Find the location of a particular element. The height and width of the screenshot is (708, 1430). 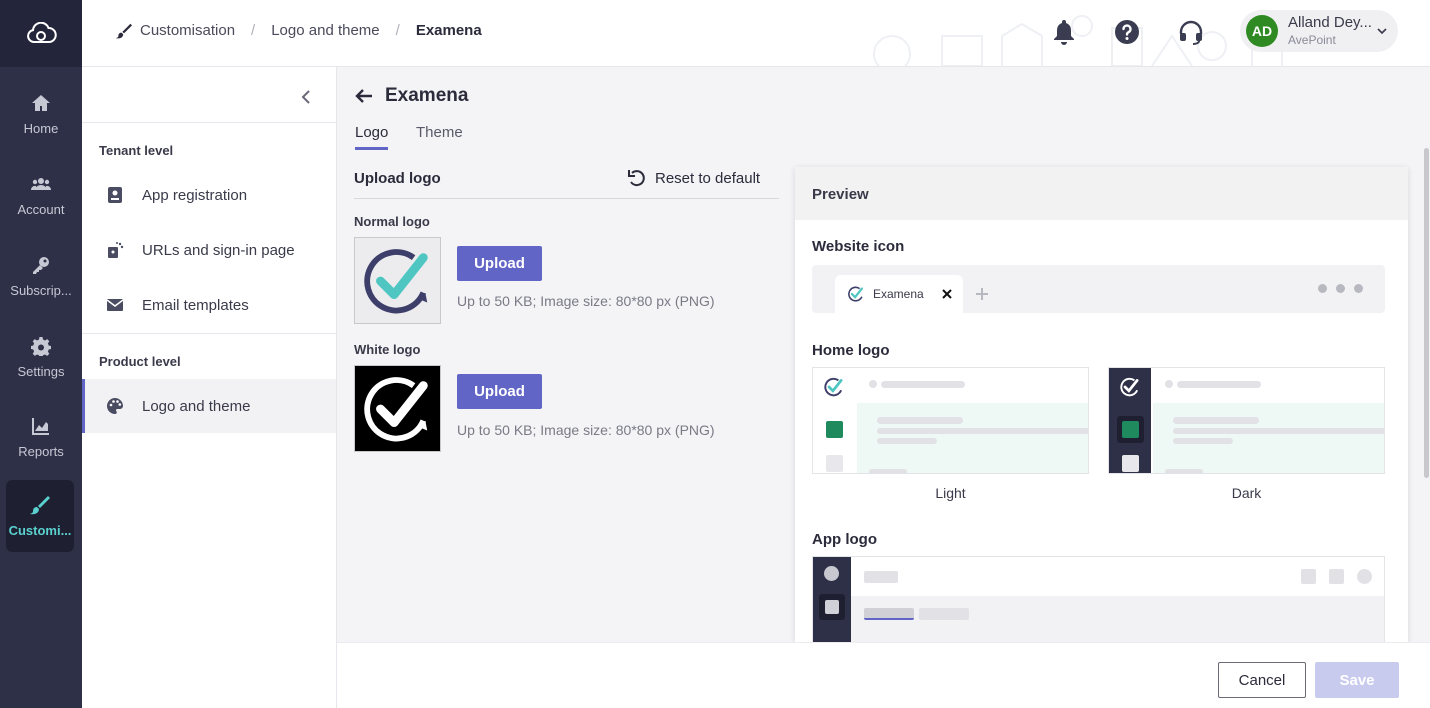

reset-icon is located at coordinates (636, 178).